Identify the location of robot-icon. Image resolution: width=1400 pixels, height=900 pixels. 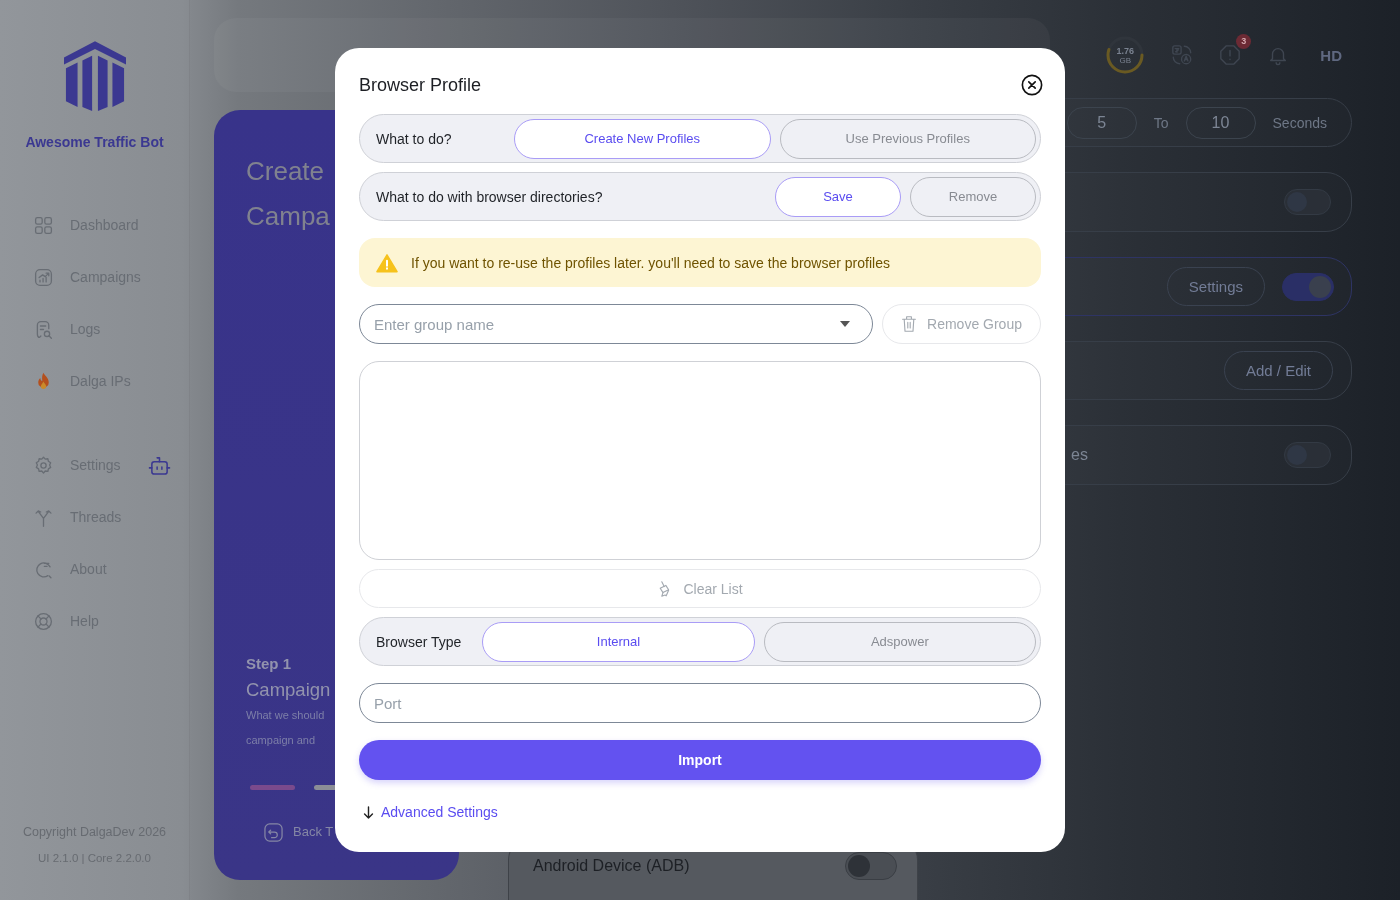
(159, 465).